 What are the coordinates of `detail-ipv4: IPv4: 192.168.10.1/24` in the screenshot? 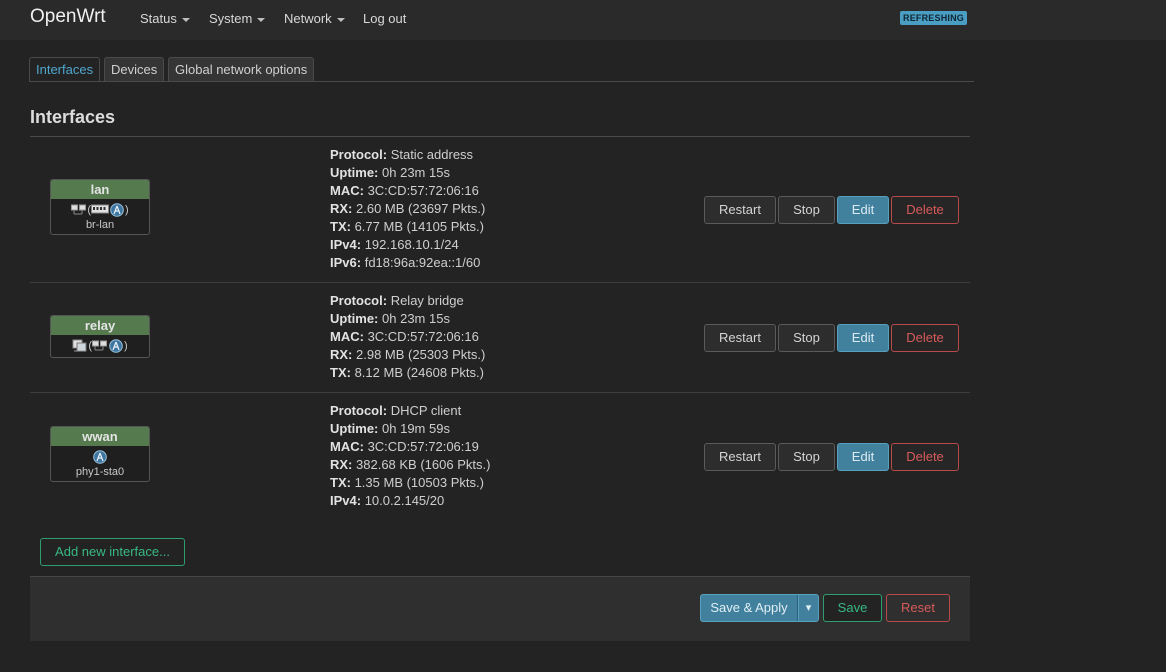 It's located at (394, 244).